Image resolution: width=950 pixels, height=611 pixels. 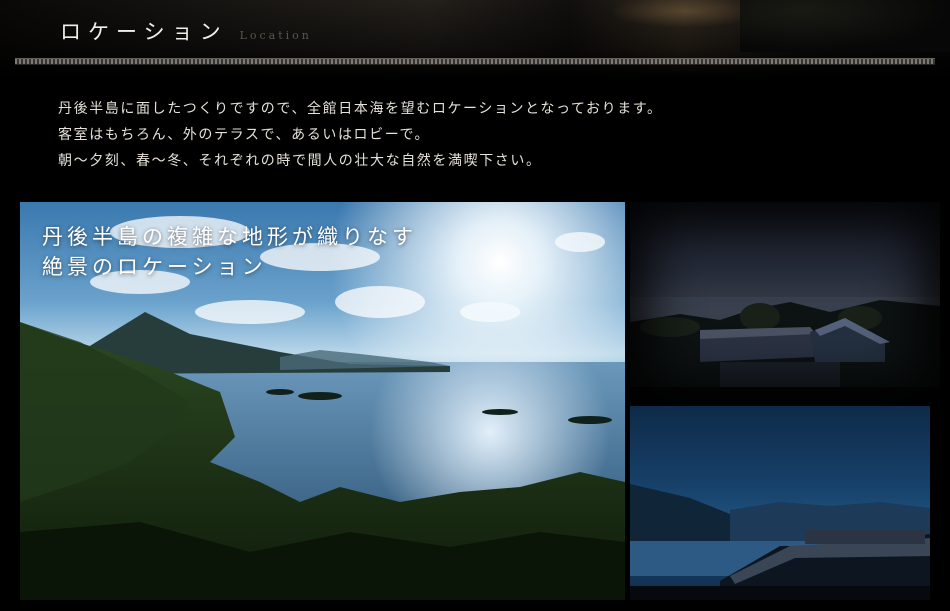 I want to click on intro-line: 客室はもちろん、外のテラスで、あるいはロビーで。, so click(x=244, y=135).